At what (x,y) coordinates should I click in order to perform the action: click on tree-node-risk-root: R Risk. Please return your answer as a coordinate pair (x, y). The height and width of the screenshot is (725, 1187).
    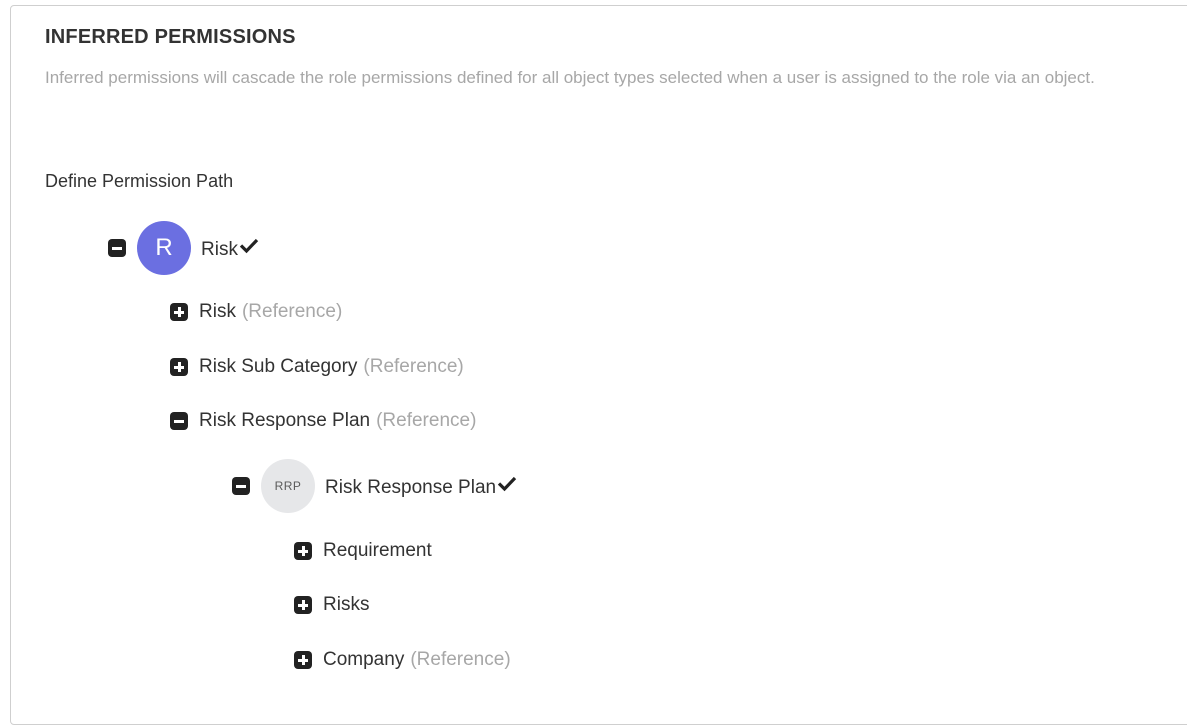
    Looking at the image, I should click on (183, 248).